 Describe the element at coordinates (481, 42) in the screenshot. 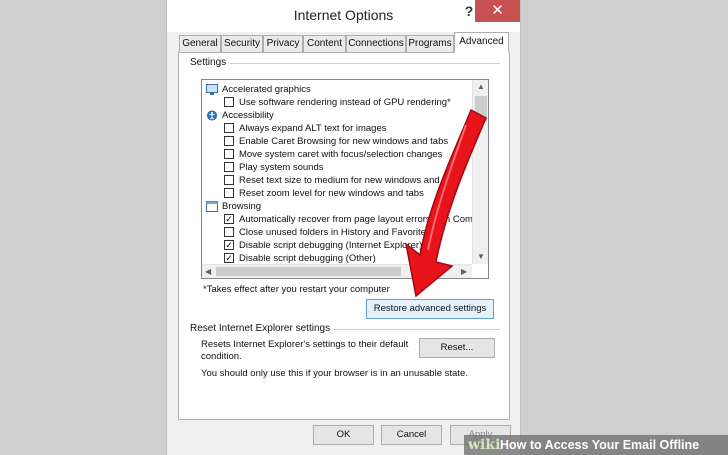

I see `tab-advanced: Advanced` at that location.